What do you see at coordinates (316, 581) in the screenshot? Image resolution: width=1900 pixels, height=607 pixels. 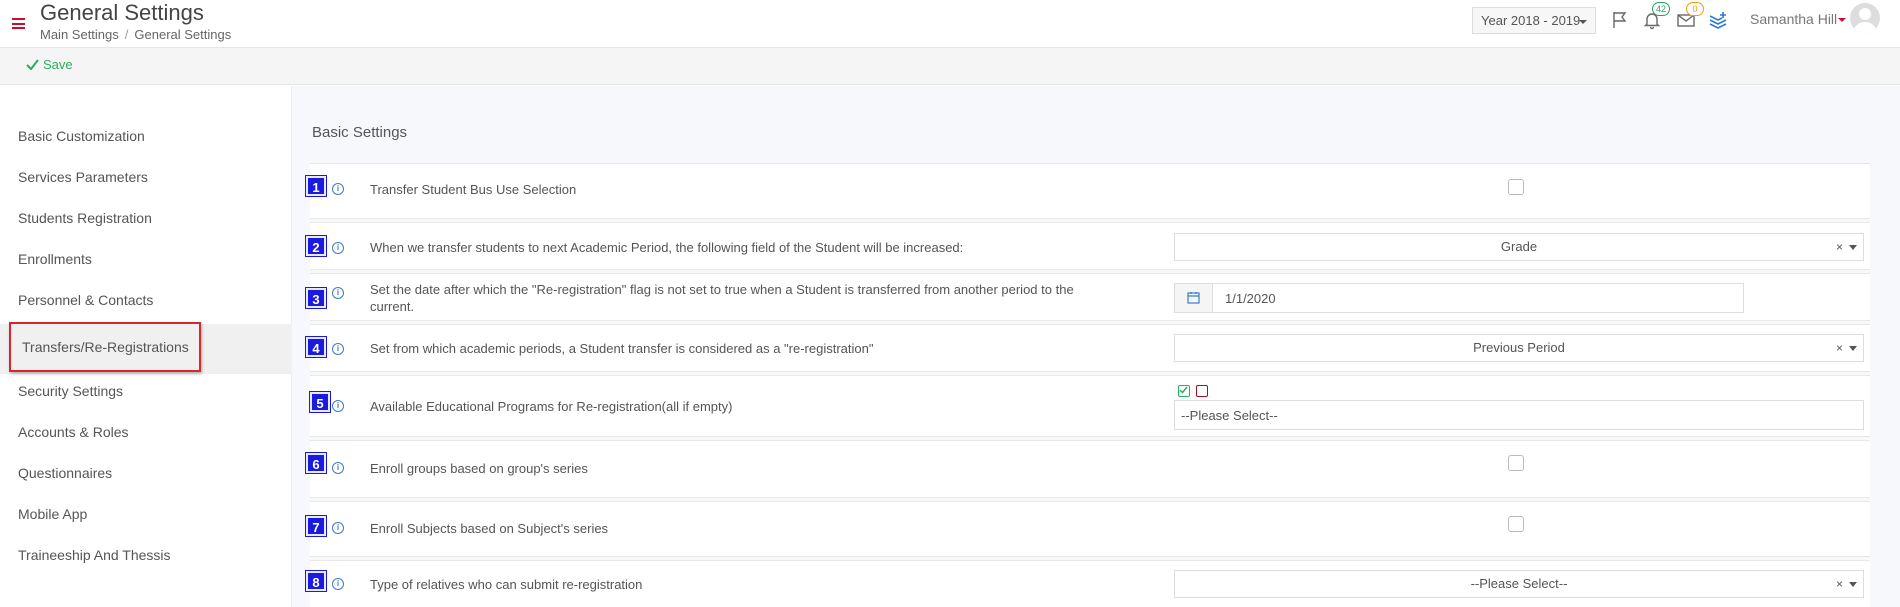 I see `setting-number: 8` at bounding box center [316, 581].